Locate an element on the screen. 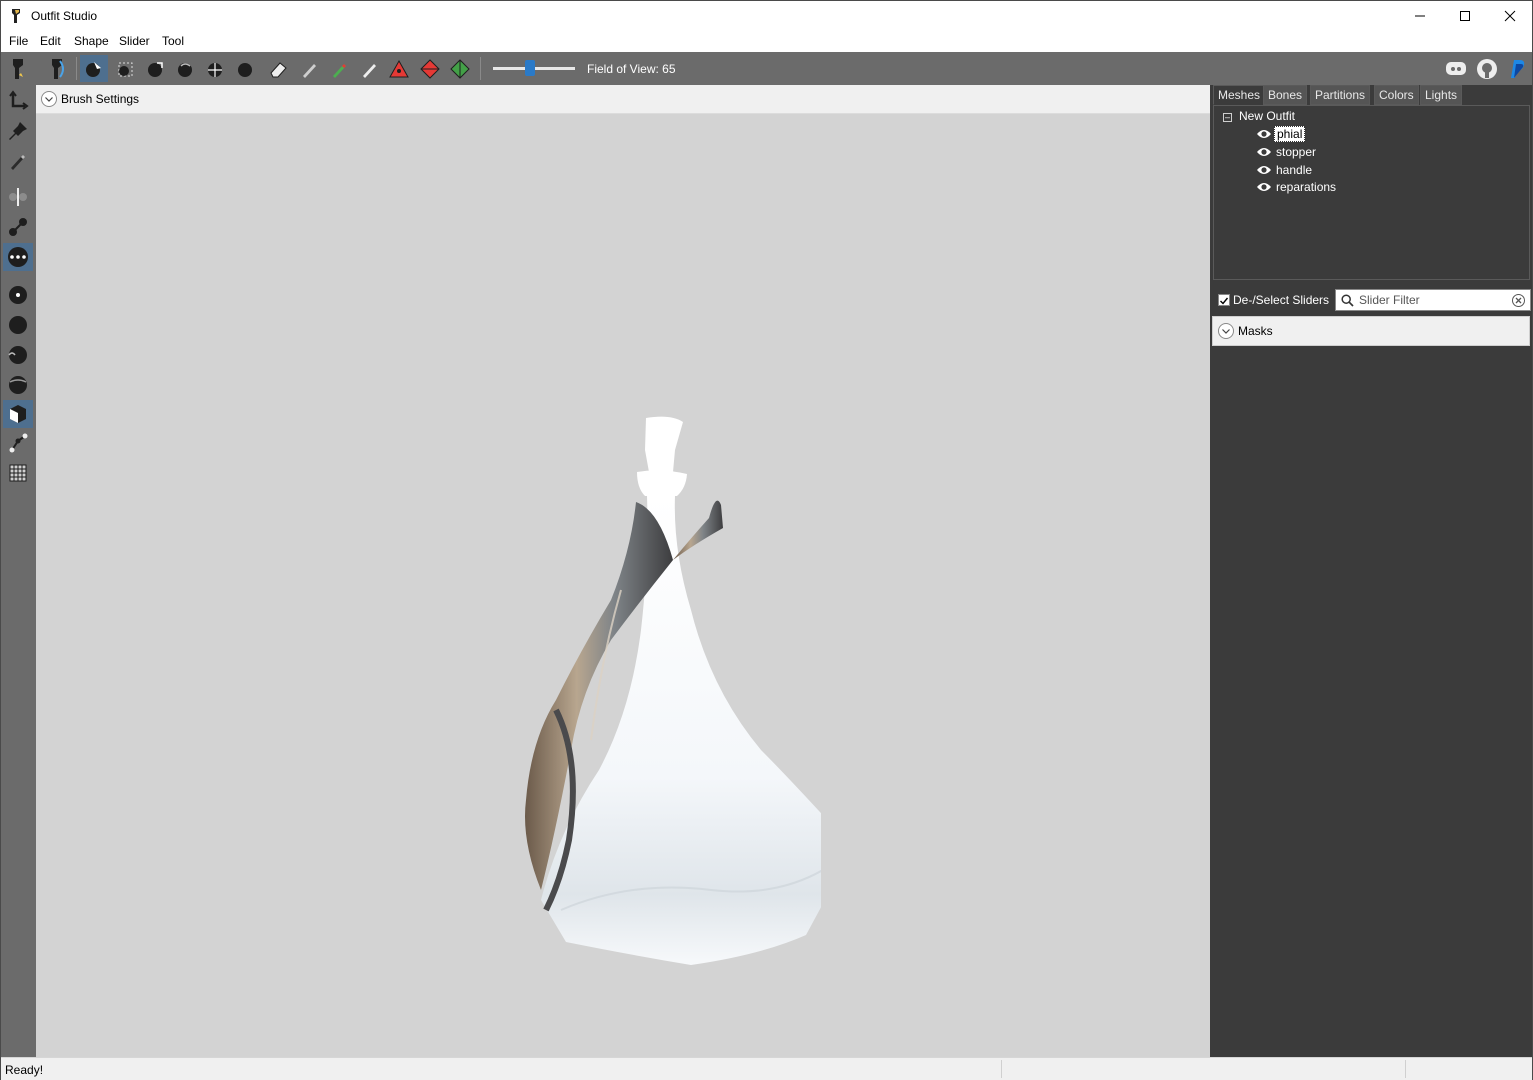 The height and width of the screenshot is (1080, 1533). phial-shape is located at coordinates (681, 730).